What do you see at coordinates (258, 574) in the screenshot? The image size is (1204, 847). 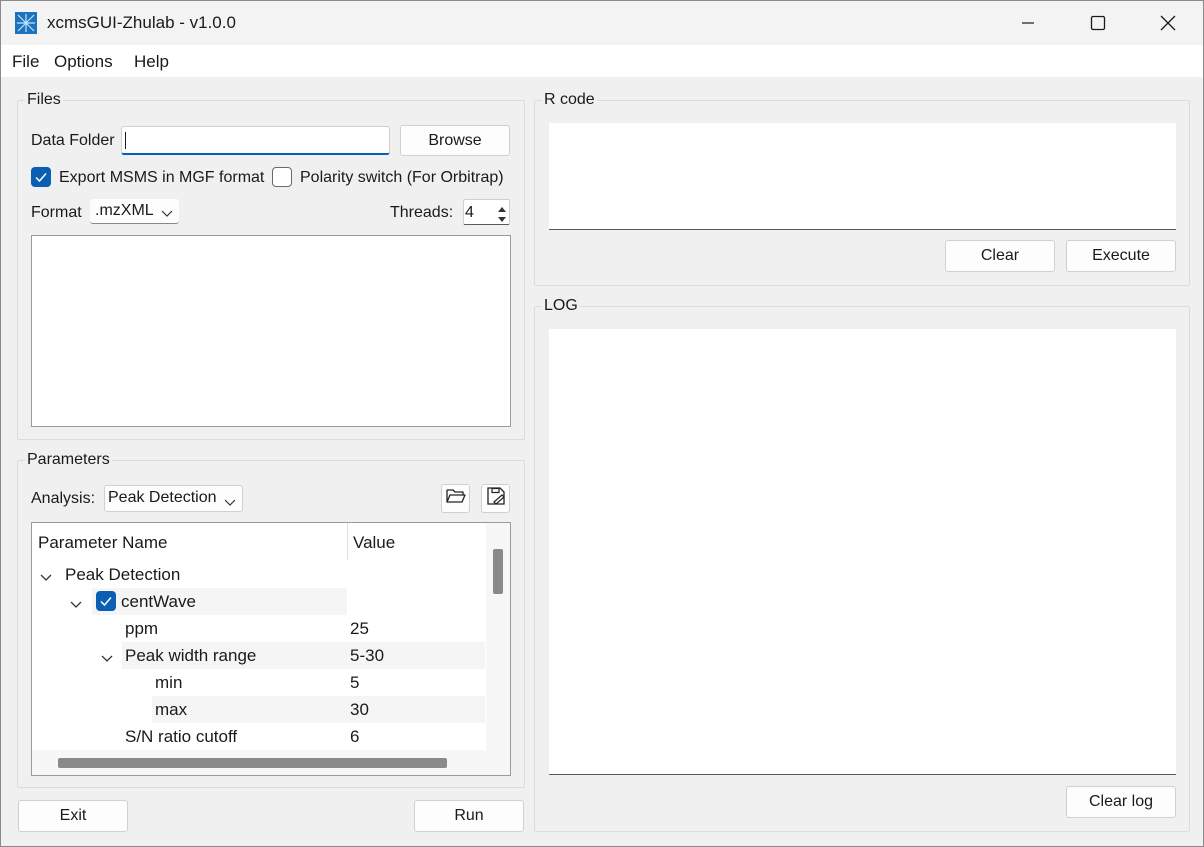 I see `tree-row: Peak Detection` at bounding box center [258, 574].